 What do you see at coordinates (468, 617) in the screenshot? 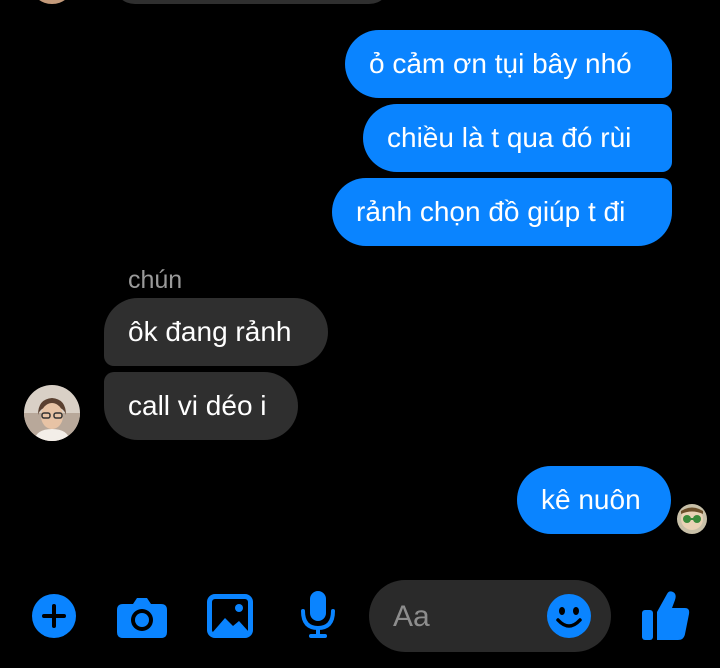
I see `message-input` at bounding box center [468, 617].